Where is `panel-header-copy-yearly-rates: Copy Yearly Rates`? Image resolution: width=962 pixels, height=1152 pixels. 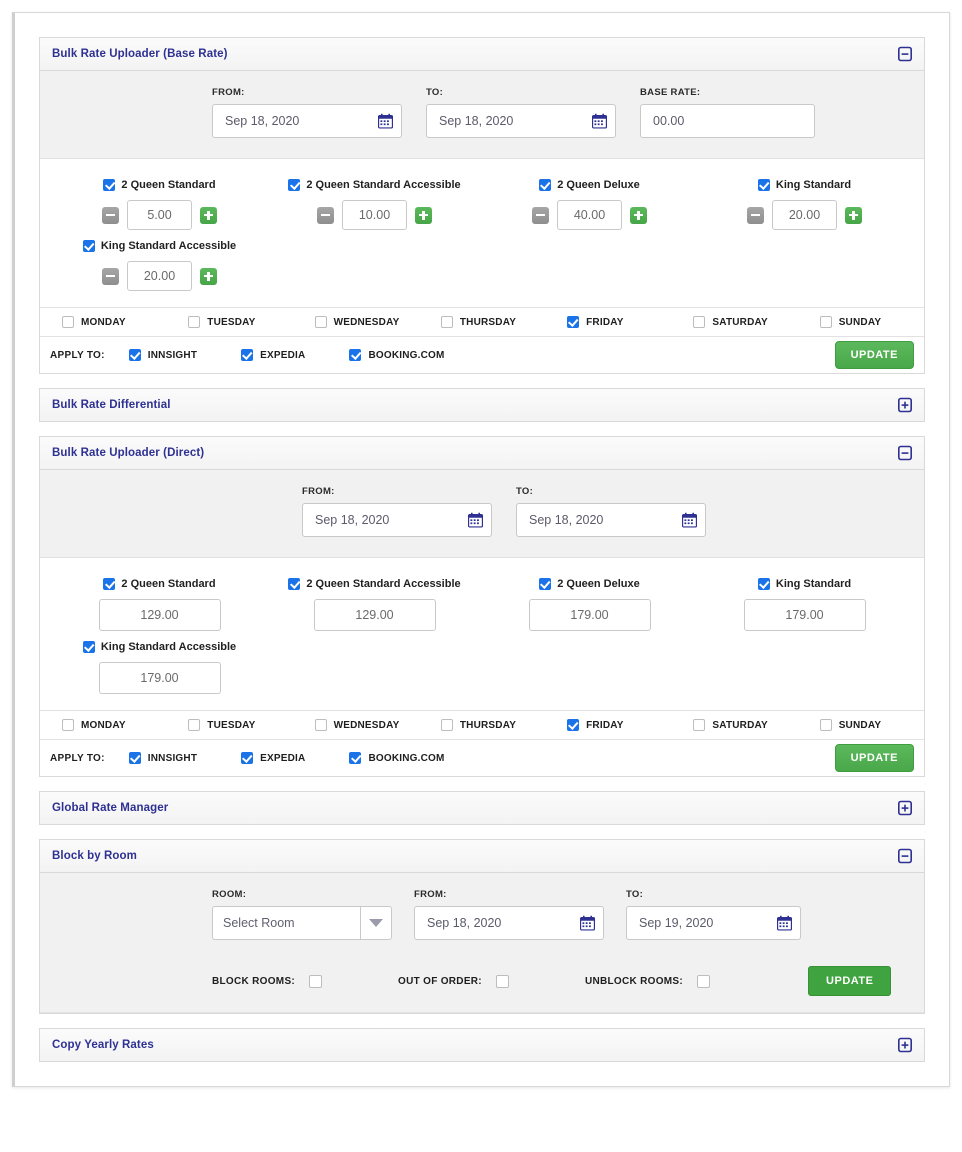 panel-header-copy-yearly-rates: Copy Yearly Rates is located at coordinates (482, 1045).